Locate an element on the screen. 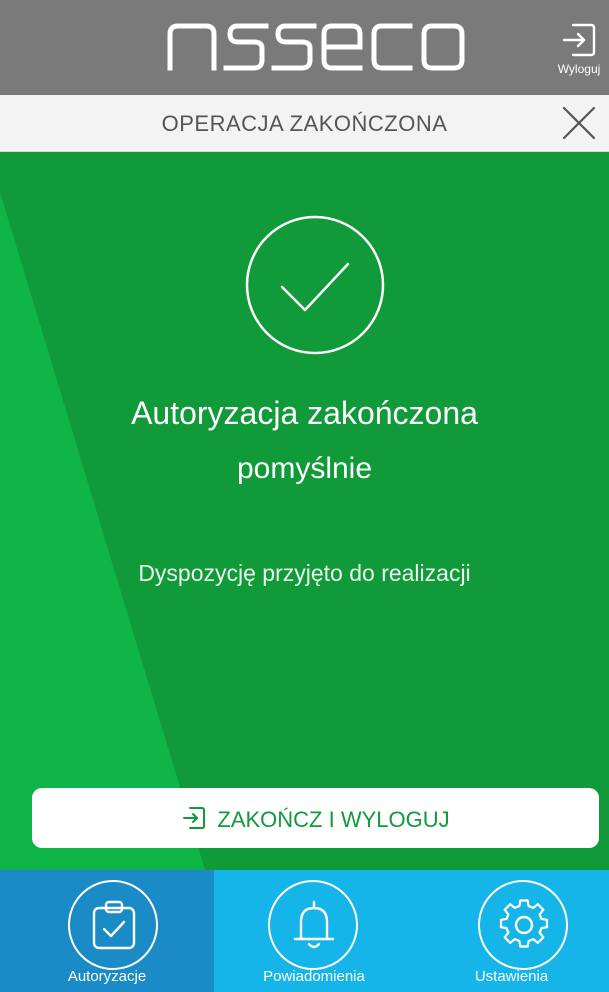 The image size is (609, 992). nav-label-autoryzacje: Autoryzacje is located at coordinates (107, 976).